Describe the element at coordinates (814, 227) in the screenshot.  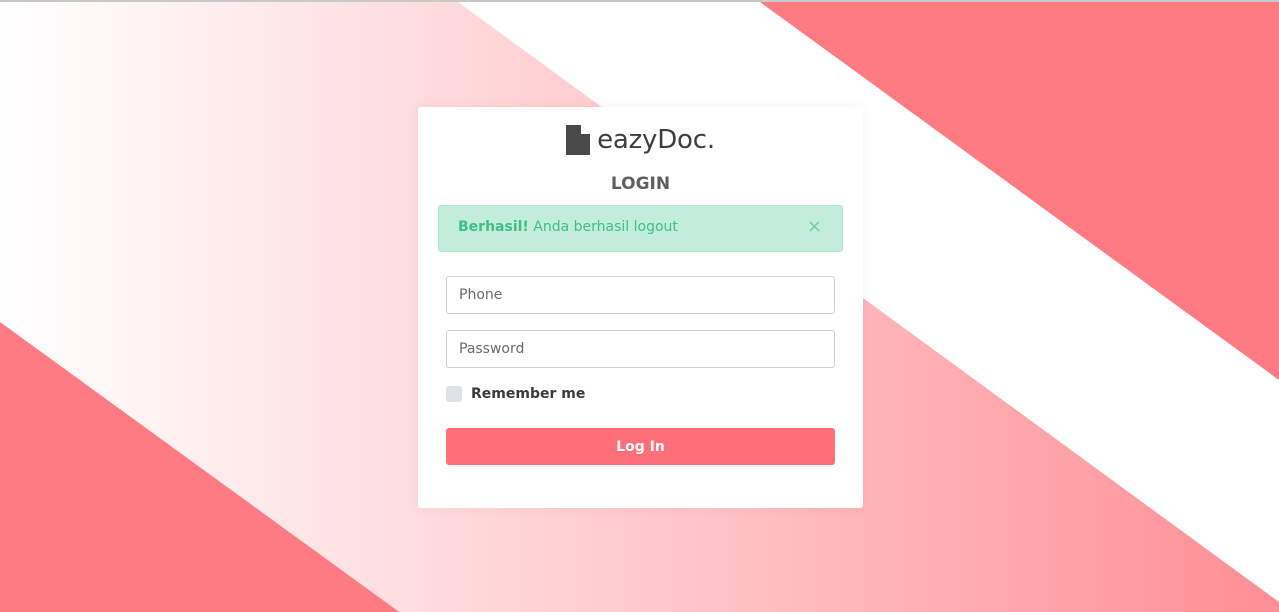
I see `close-icon: ×` at that location.